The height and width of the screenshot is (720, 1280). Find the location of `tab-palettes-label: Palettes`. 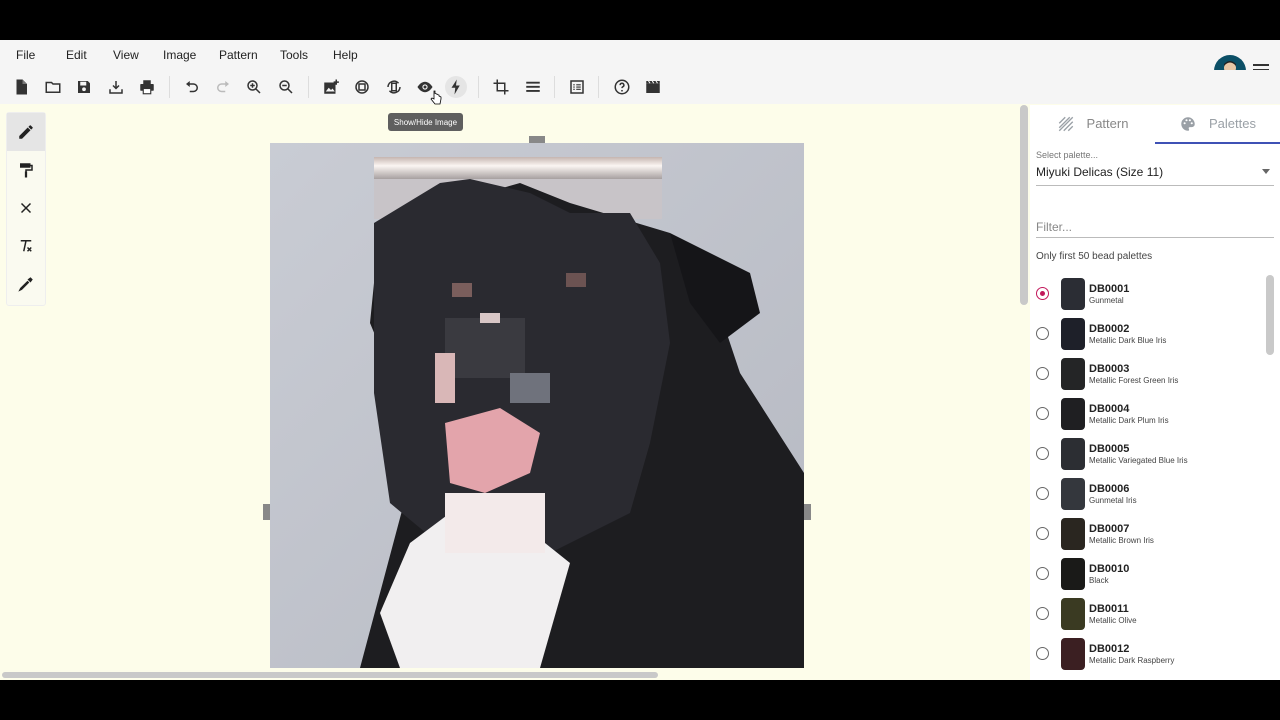

tab-palettes-label: Palettes is located at coordinates (1232, 123).